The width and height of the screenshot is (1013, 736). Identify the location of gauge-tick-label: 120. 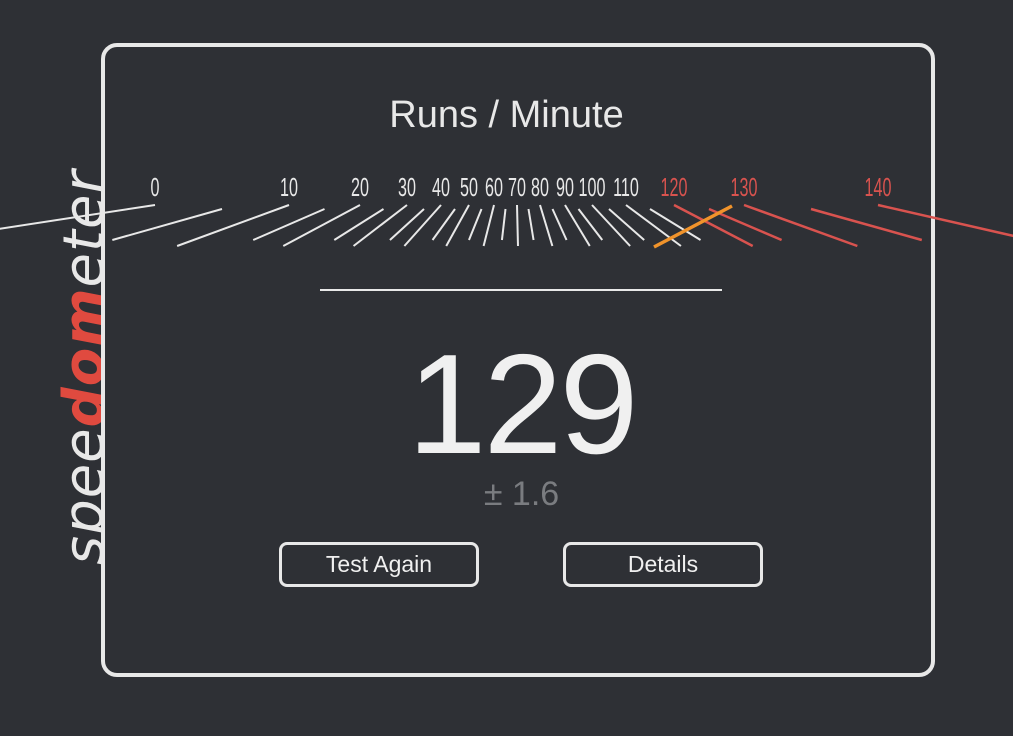
(674, 187).